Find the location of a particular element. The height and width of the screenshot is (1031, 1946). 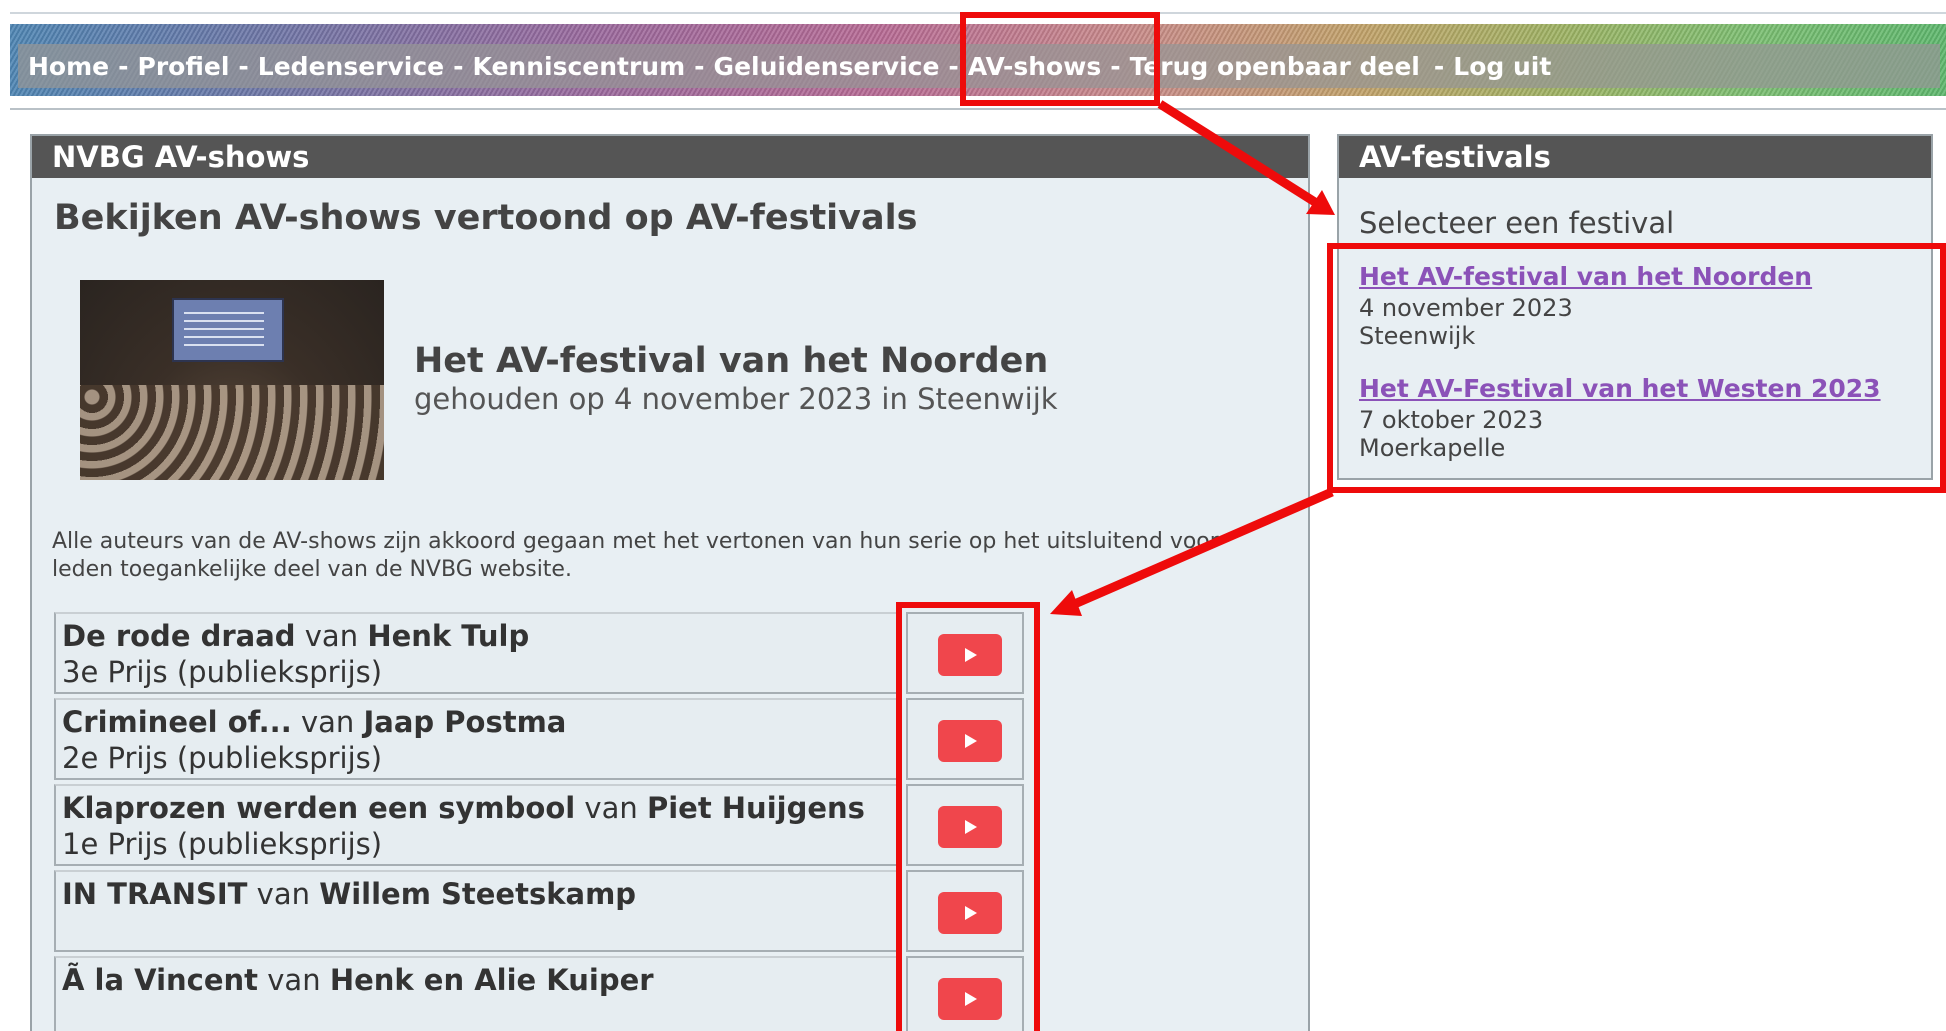

nav-geluidenservice-link: Geluidenservice is located at coordinates (827, 66).